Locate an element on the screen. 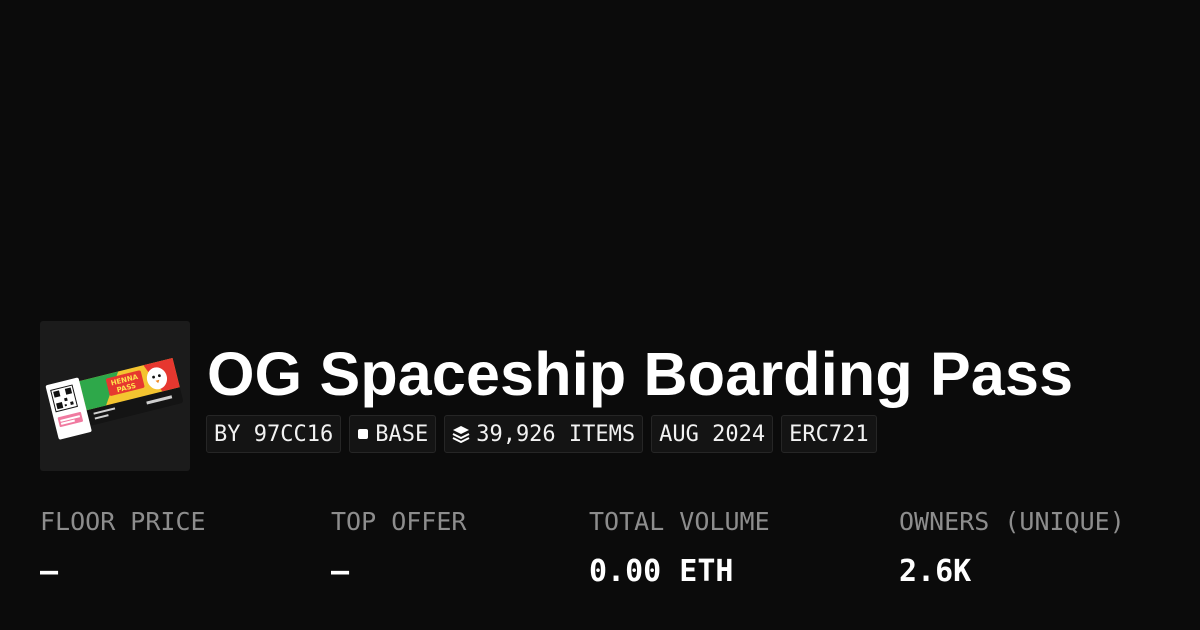 This screenshot has height=630, width=1200. stat-value: 2.6K is located at coordinates (935, 571).